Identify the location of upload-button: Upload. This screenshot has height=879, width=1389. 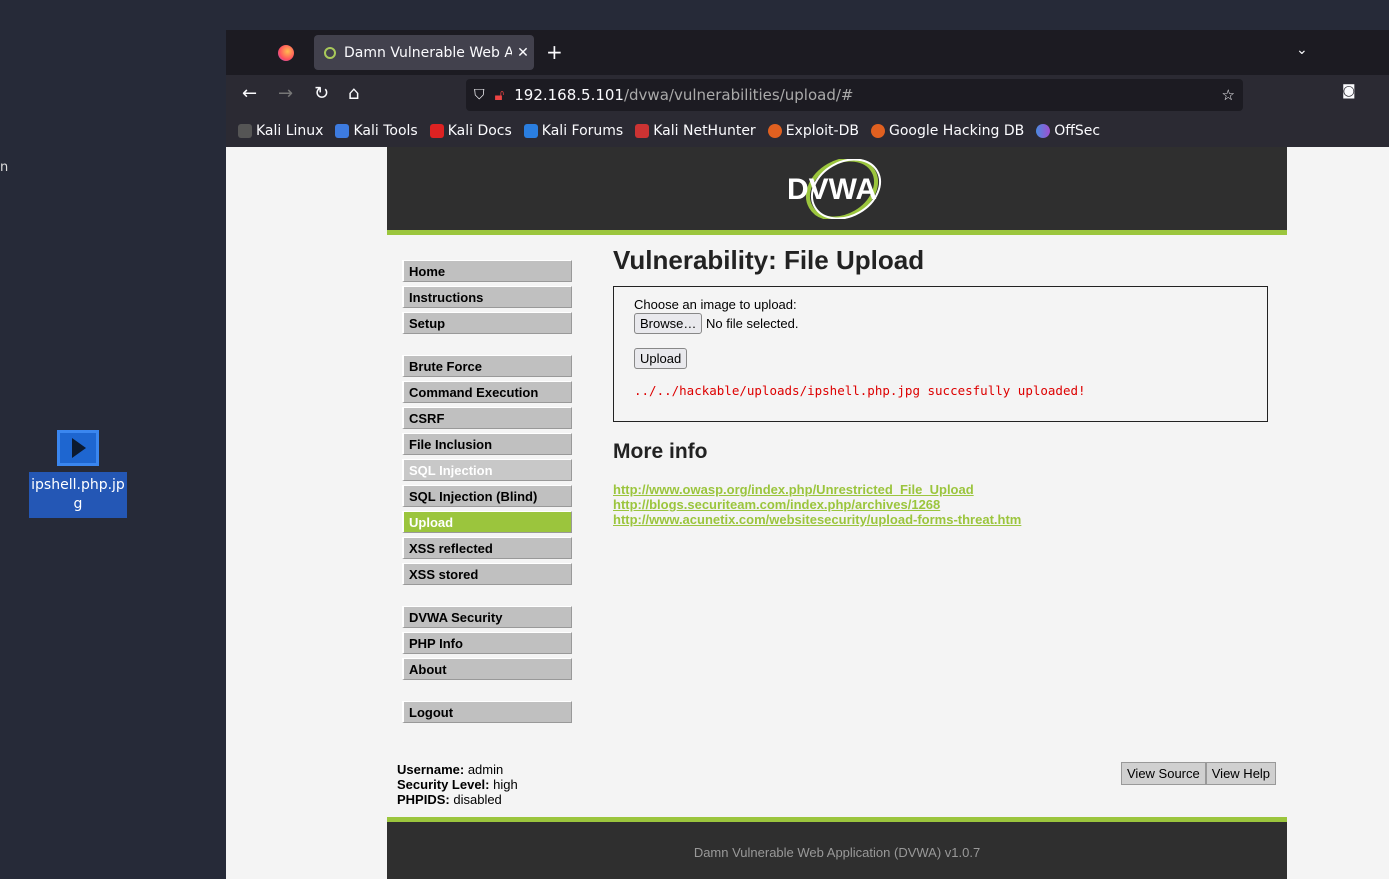
(661, 358).